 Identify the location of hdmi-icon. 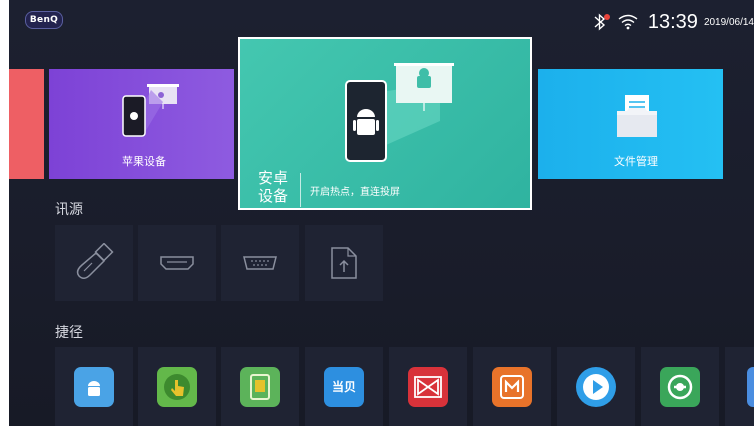
(177, 263).